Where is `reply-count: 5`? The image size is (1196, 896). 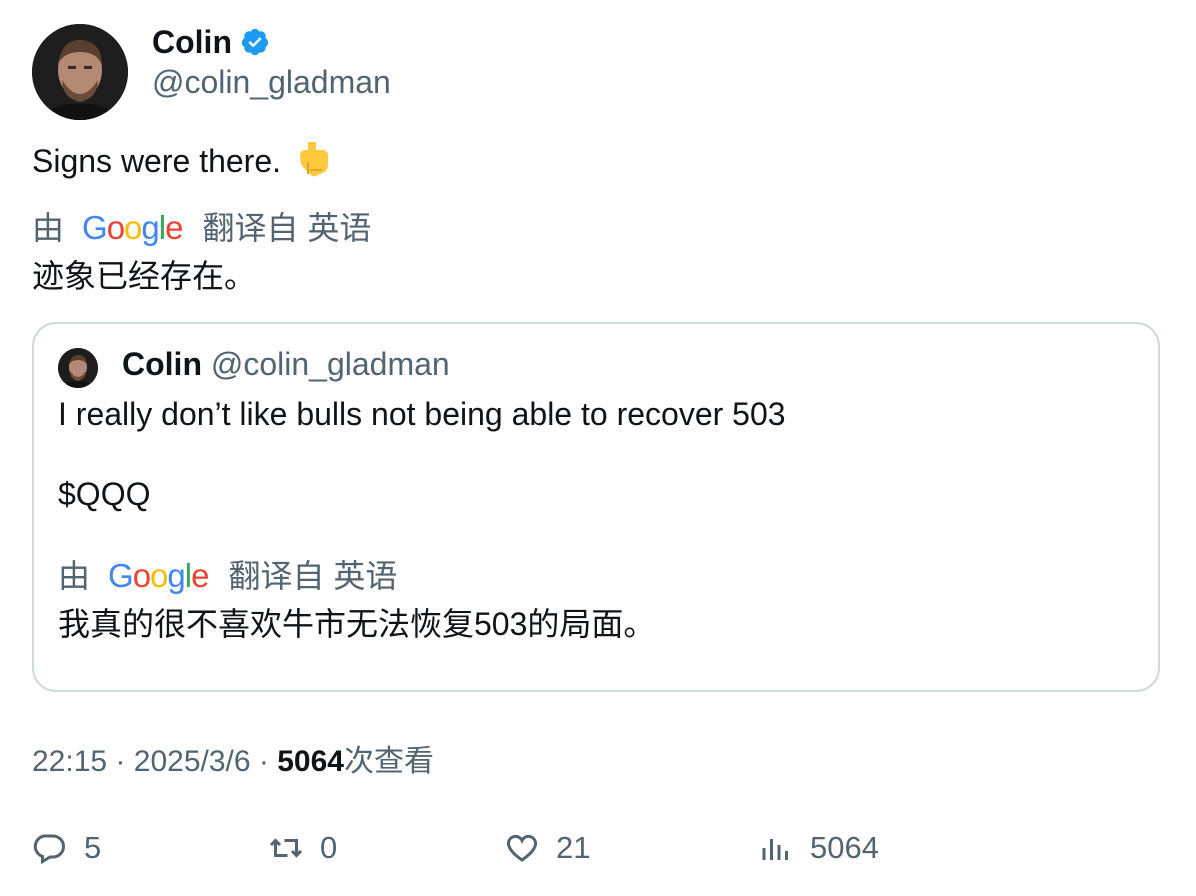 reply-count: 5 is located at coordinates (93, 847).